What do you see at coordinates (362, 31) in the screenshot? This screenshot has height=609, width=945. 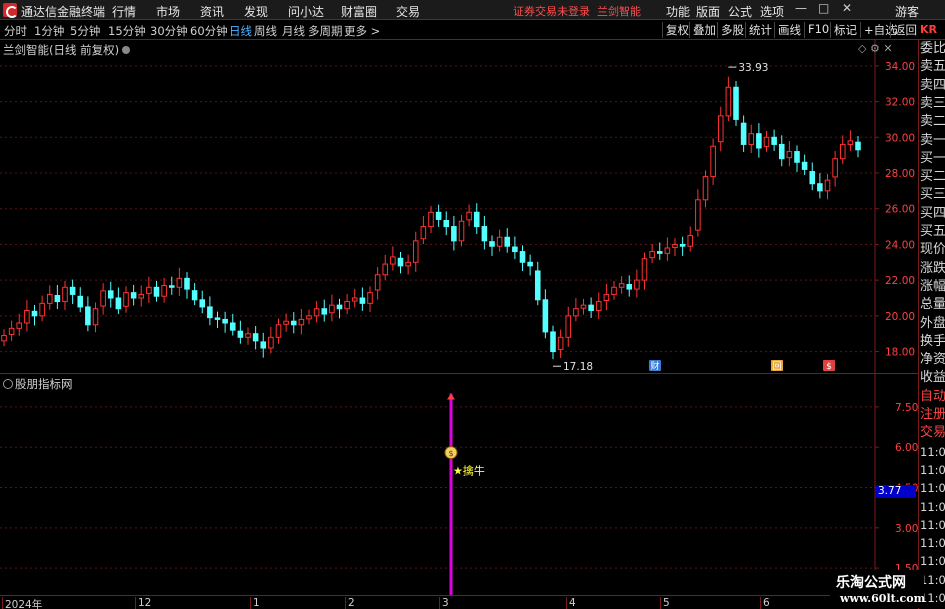 I see `period-more: 更多 >` at bounding box center [362, 31].